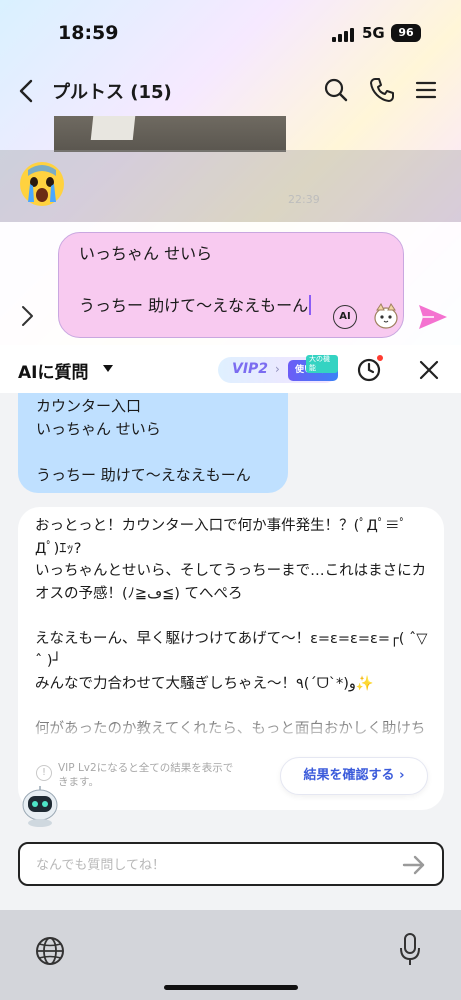 This screenshot has height=1000, width=461. I want to click on chevron-right-icon: ›, so click(277, 369).